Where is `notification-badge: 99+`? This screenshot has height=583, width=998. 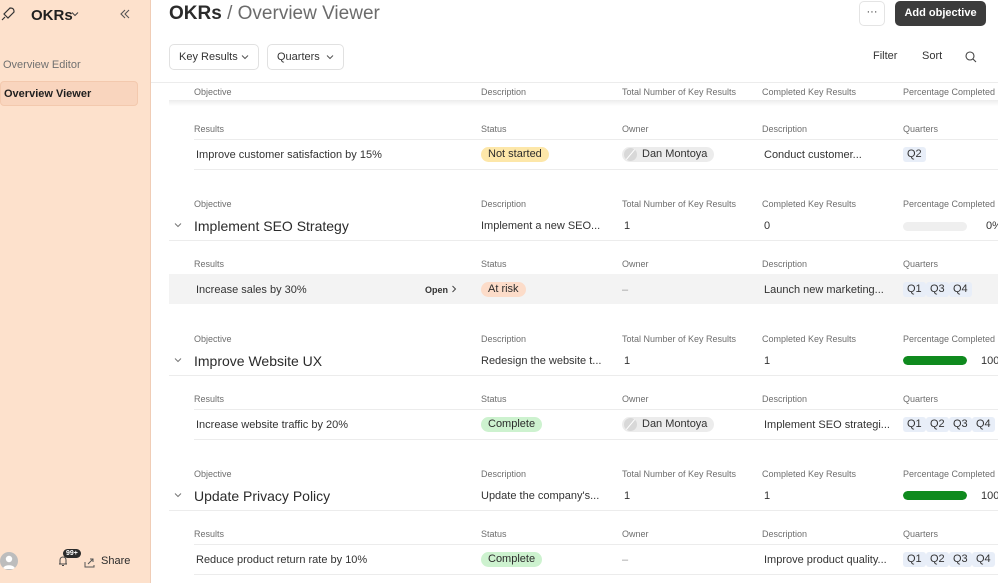
notification-badge: 99+ is located at coordinates (72, 553).